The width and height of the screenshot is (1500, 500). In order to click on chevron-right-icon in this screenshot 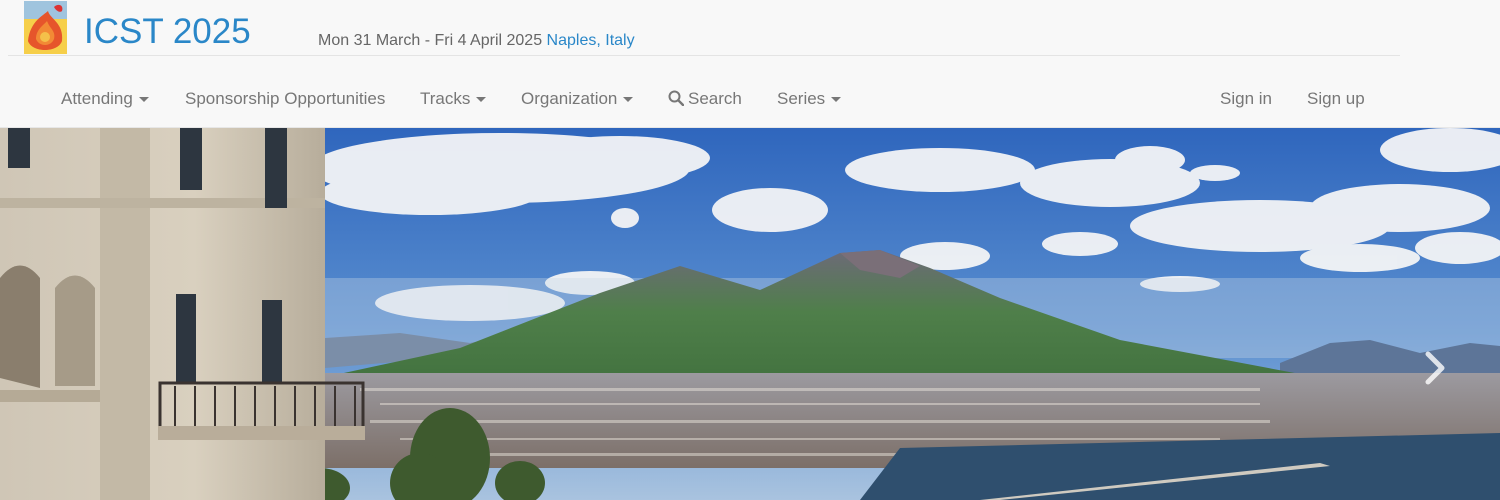, I will do `click(1435, 368)`.